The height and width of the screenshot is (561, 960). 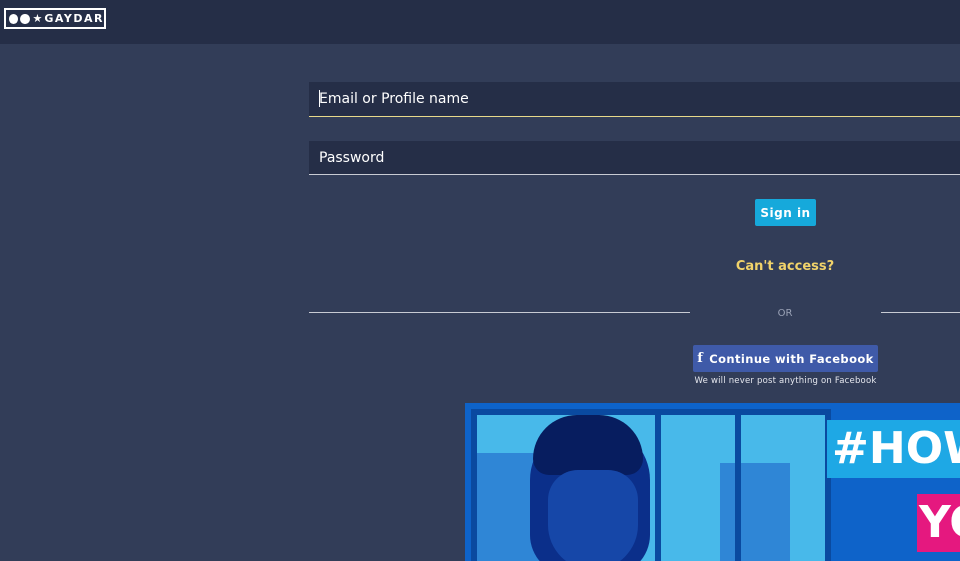 I want to click on facebook-button-label: Continue with Facebook, so click(x=791, y=358).